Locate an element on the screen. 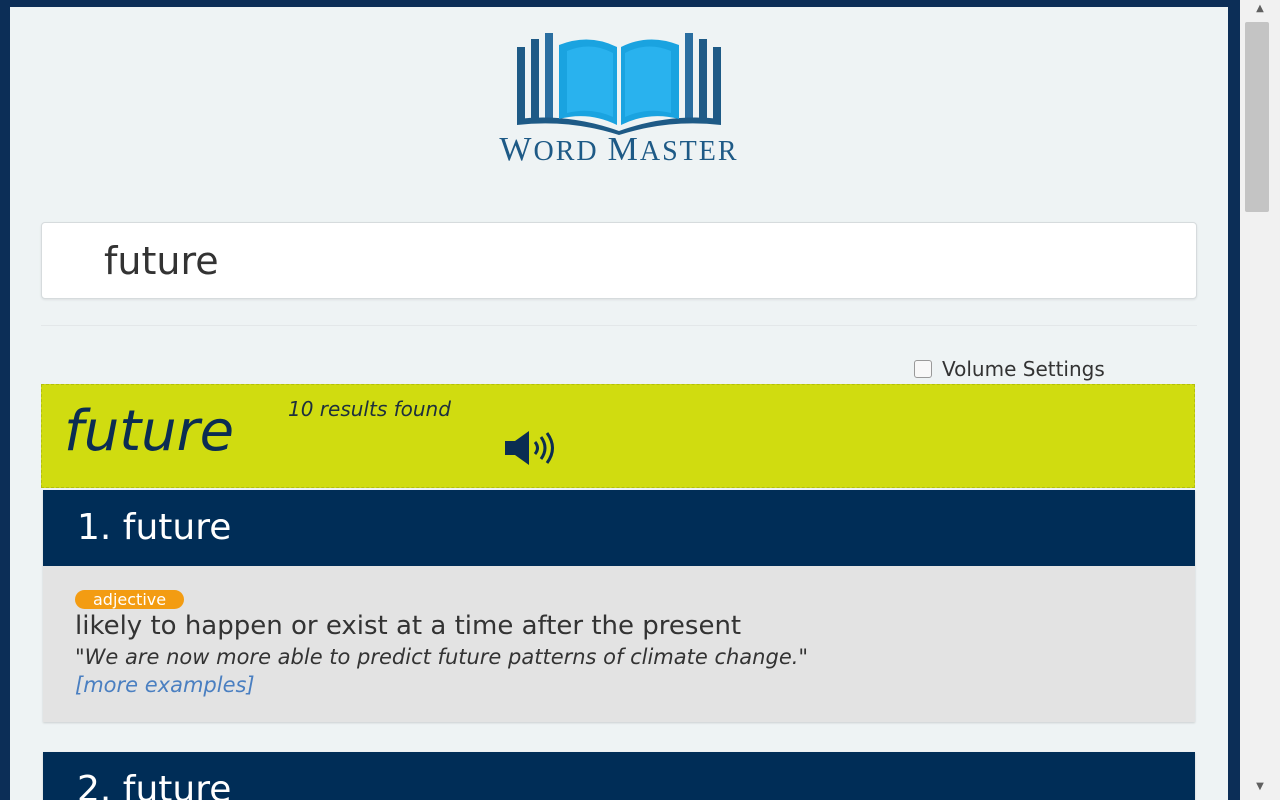  result-heading: 2. future is located at coordinates (619, 776).